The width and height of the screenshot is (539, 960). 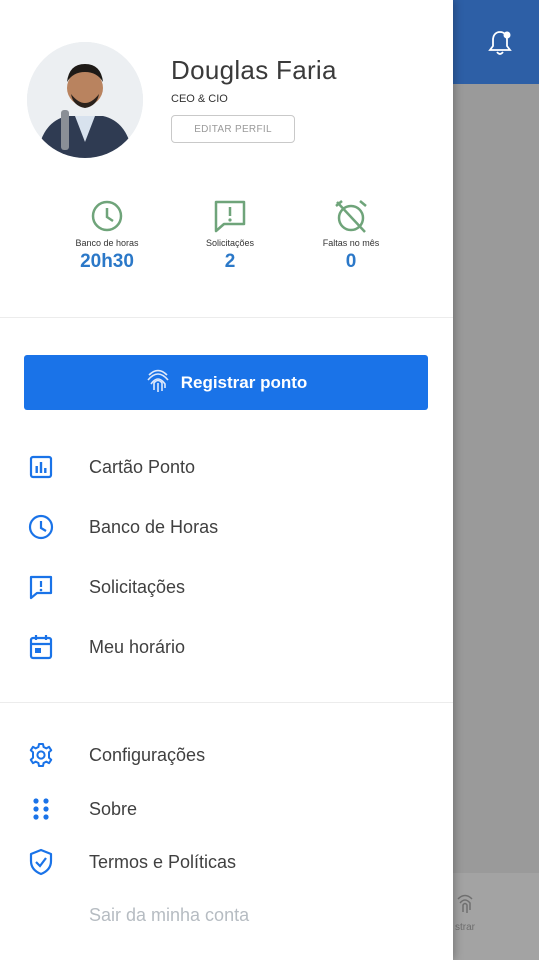 What do you see at coordinates (351, 216) in the screenshot?
I see `alarm-off-icon` at bounding box center [351, 216].